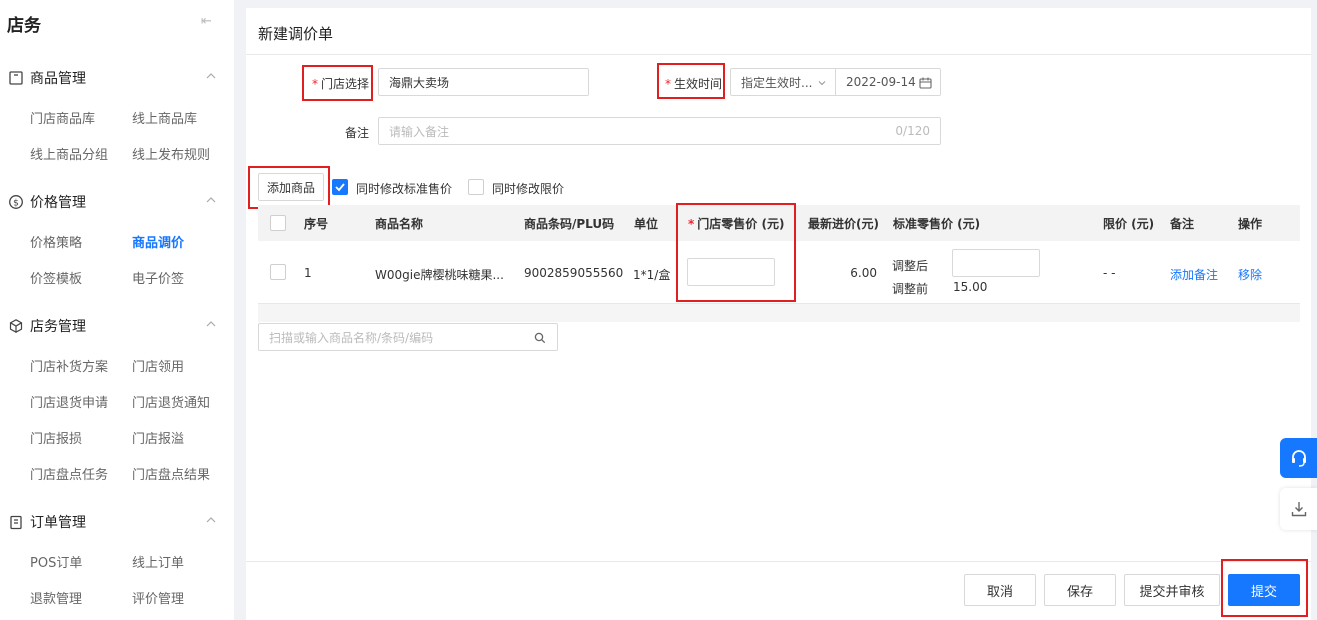 The width and height of the screenshot is (1317, 620). Describe the element at coordinates (937, 224) in the screenshot. I see `col-standard-price: 标准零售价 (元)` at that location.